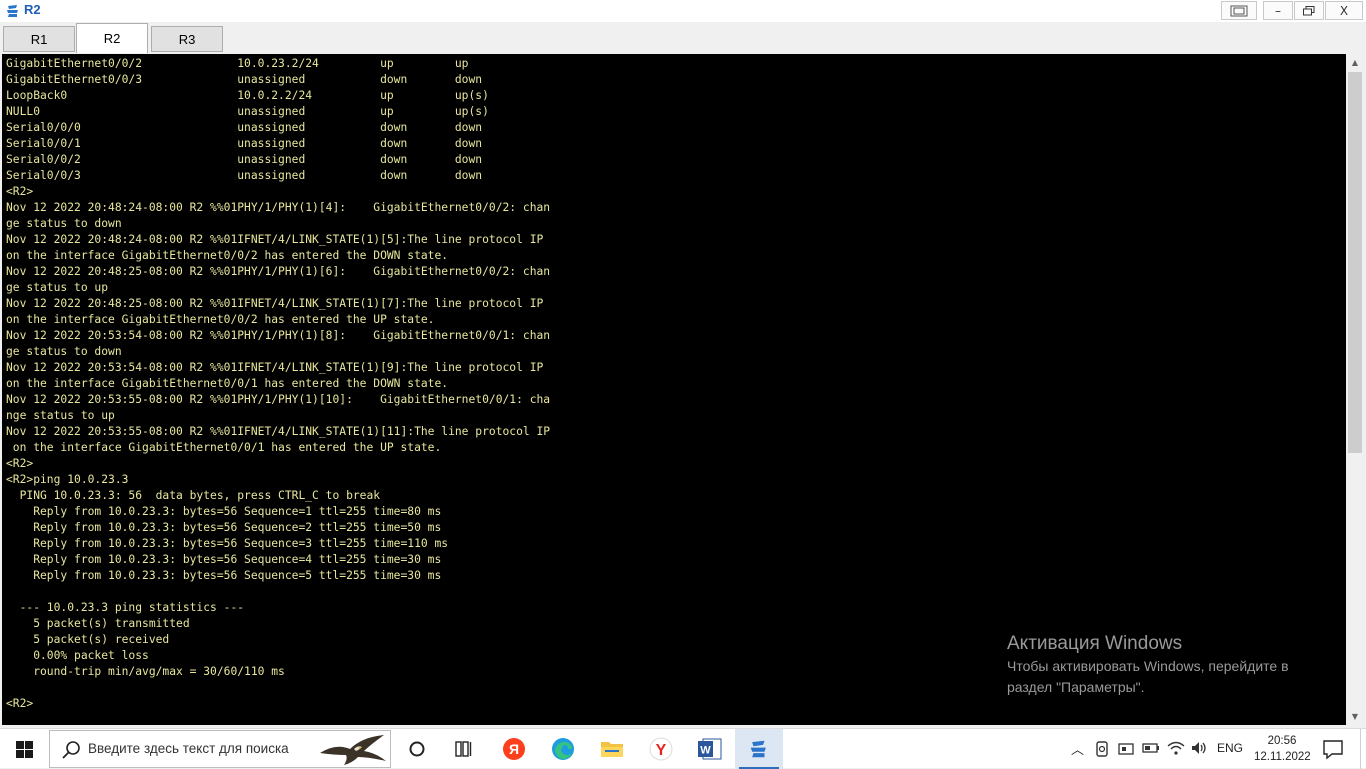 The image size is (1366, 769). Describe the element at coordinates (112, 38) in the screenshot. I see `tab-r2: R2` at that location.